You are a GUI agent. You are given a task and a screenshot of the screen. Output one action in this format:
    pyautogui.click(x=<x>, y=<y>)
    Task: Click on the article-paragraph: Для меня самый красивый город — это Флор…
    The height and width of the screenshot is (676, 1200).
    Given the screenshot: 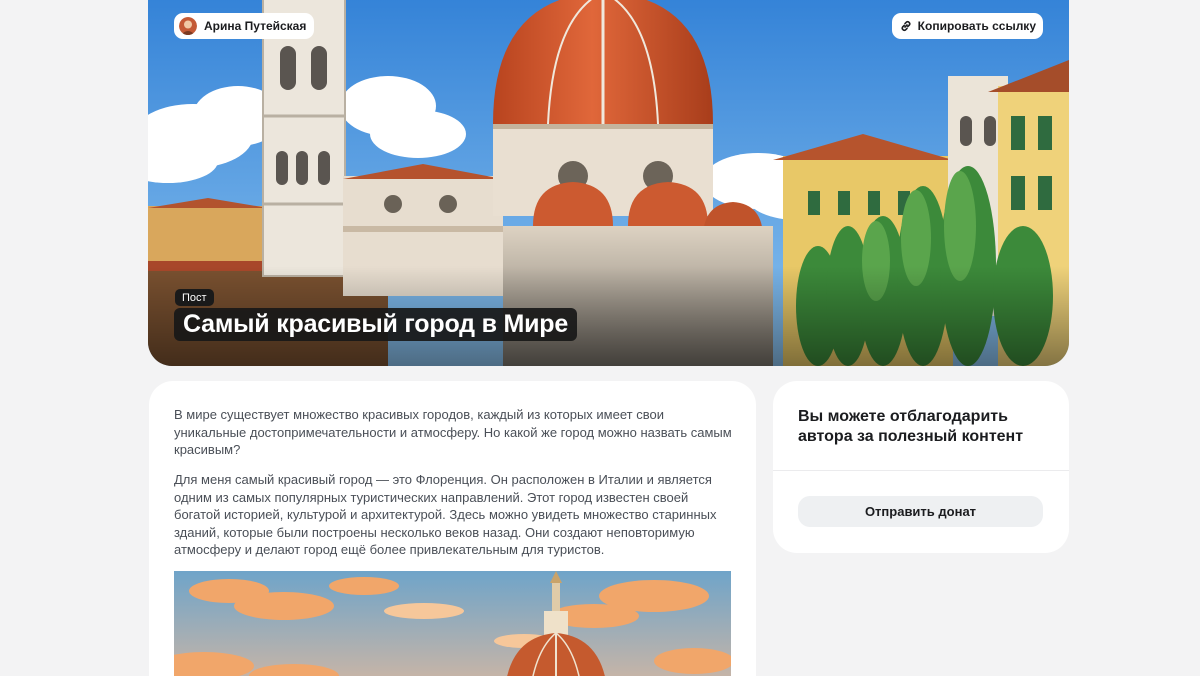 What is the action you would take?
    pyautogui.click(x=445, y=514)
    